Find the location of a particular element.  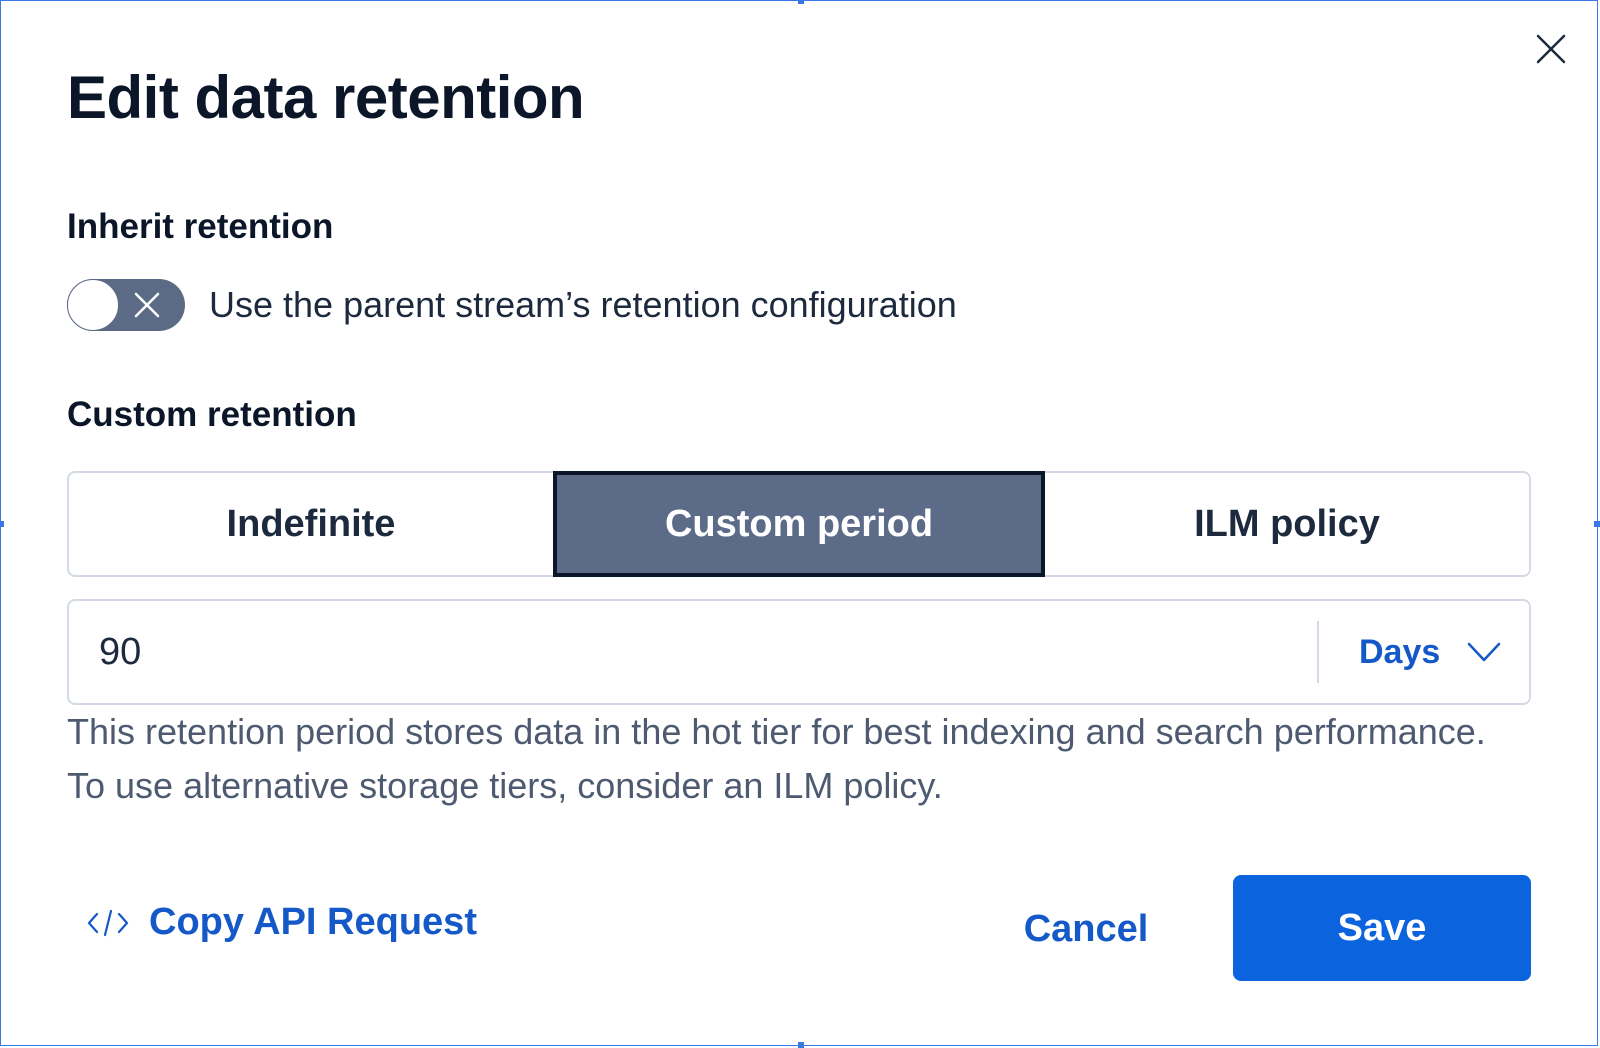

save-button: Save is located at coordinates (1382, 928).